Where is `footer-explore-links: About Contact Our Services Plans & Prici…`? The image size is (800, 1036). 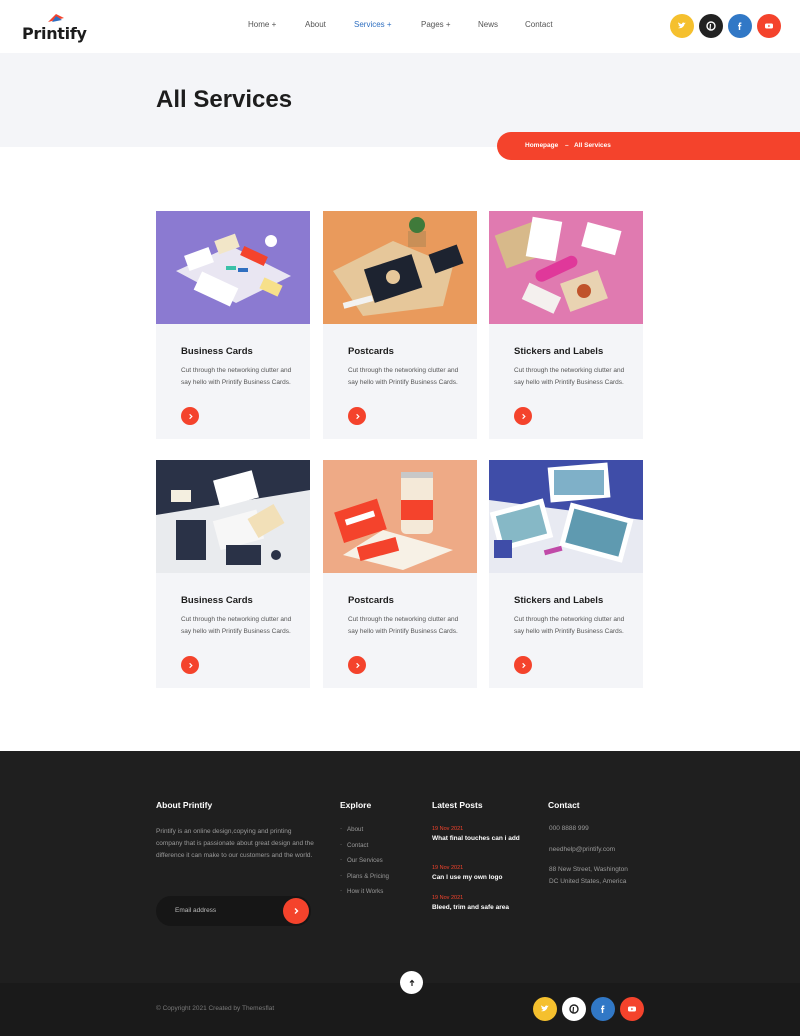 footer-explore-links: About Contact Our Services Plans & Prici… is located at coordinates (364, 864).